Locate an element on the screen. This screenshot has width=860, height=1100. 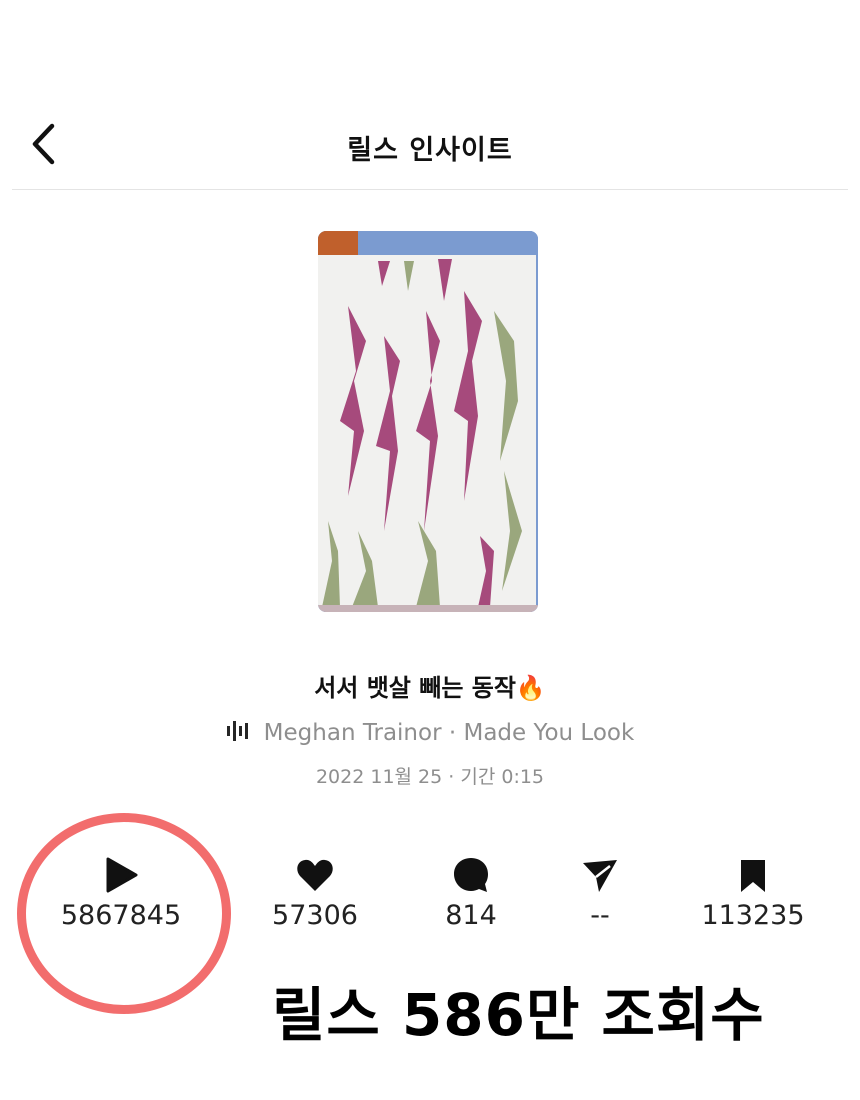
audio-info: Meghan Trainor · Made You Look is located at coordinates (430, 733).